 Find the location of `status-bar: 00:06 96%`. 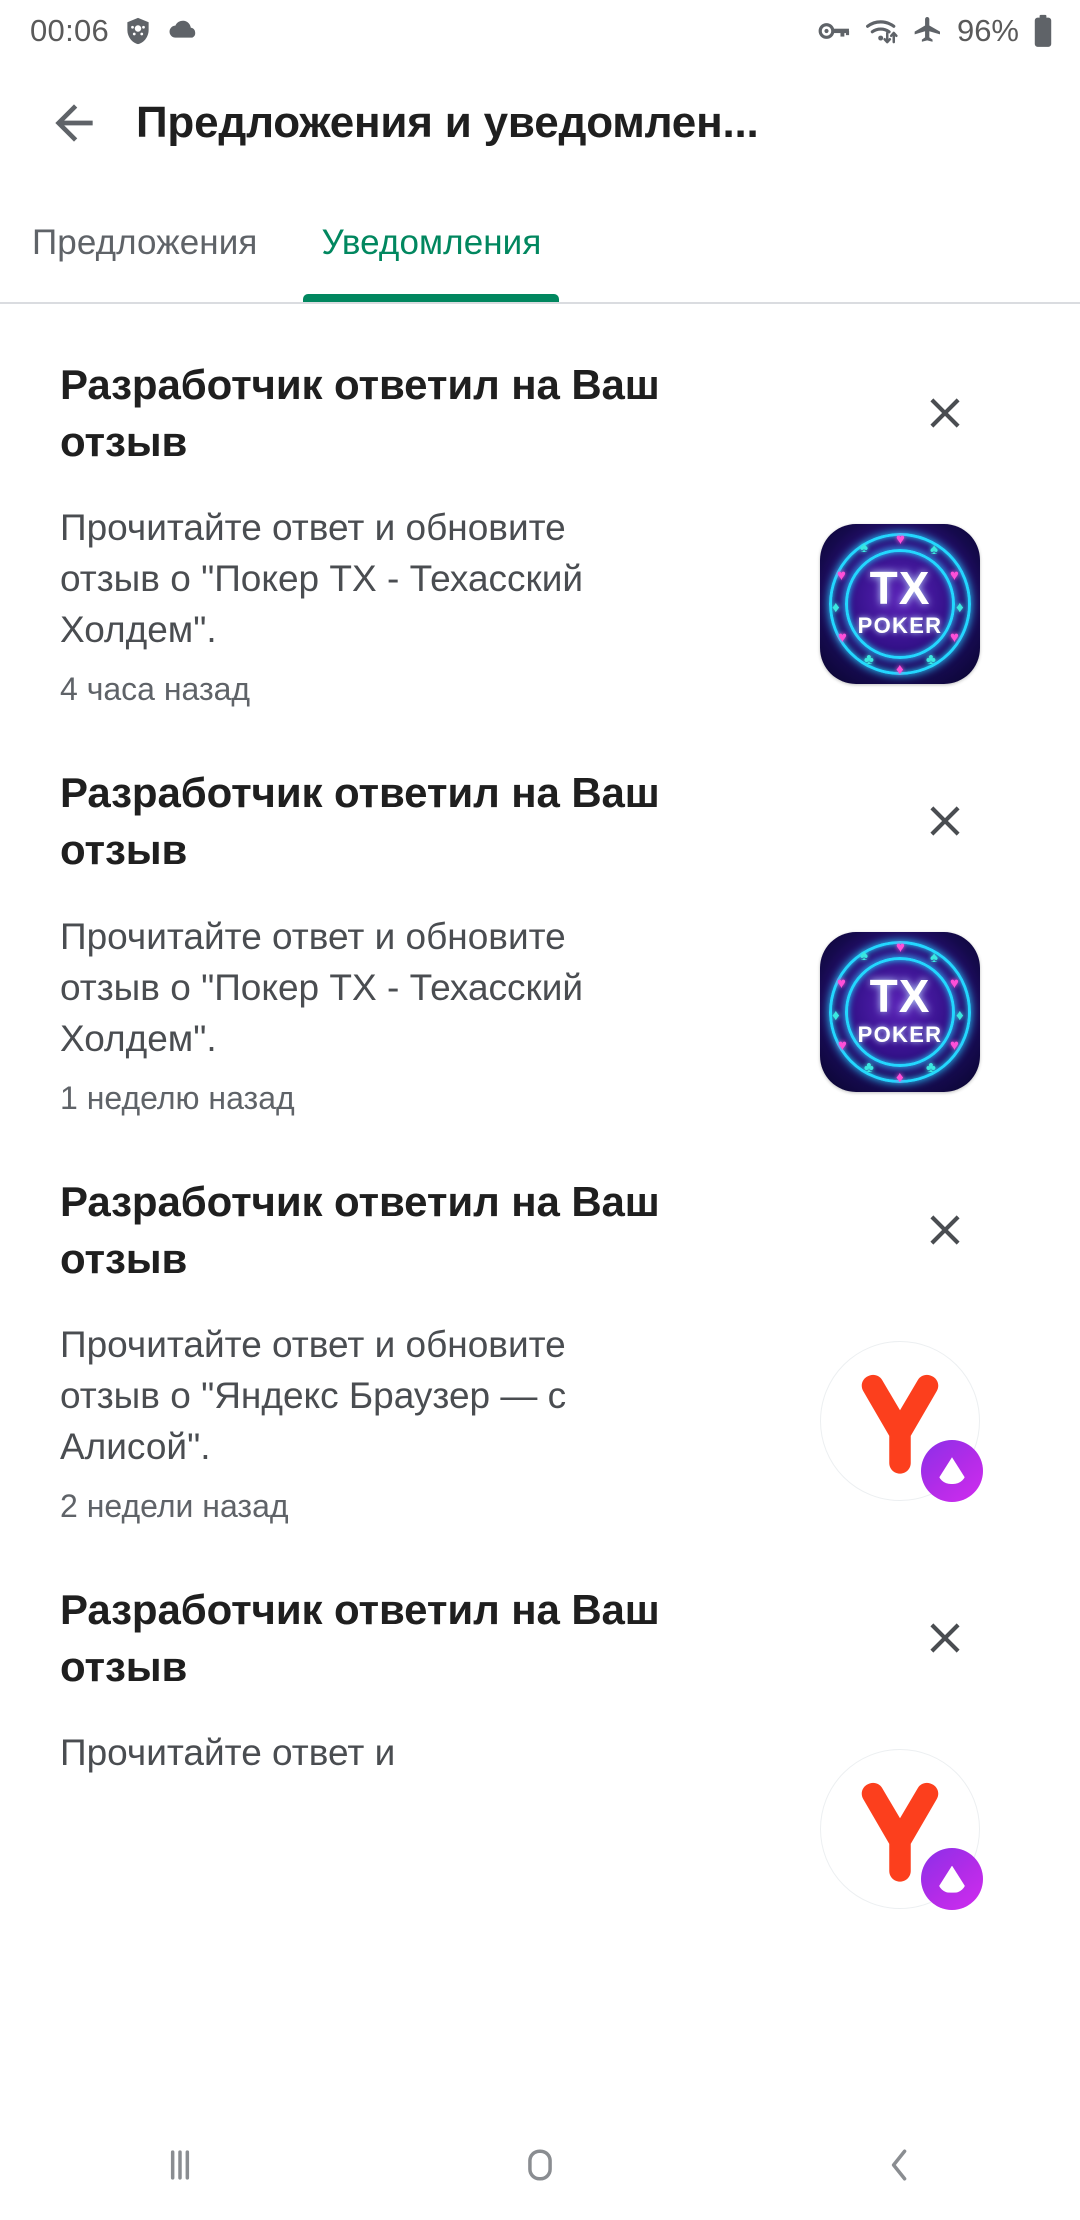

status-bar: 00:06 96% is located at coordinates (540, 31).